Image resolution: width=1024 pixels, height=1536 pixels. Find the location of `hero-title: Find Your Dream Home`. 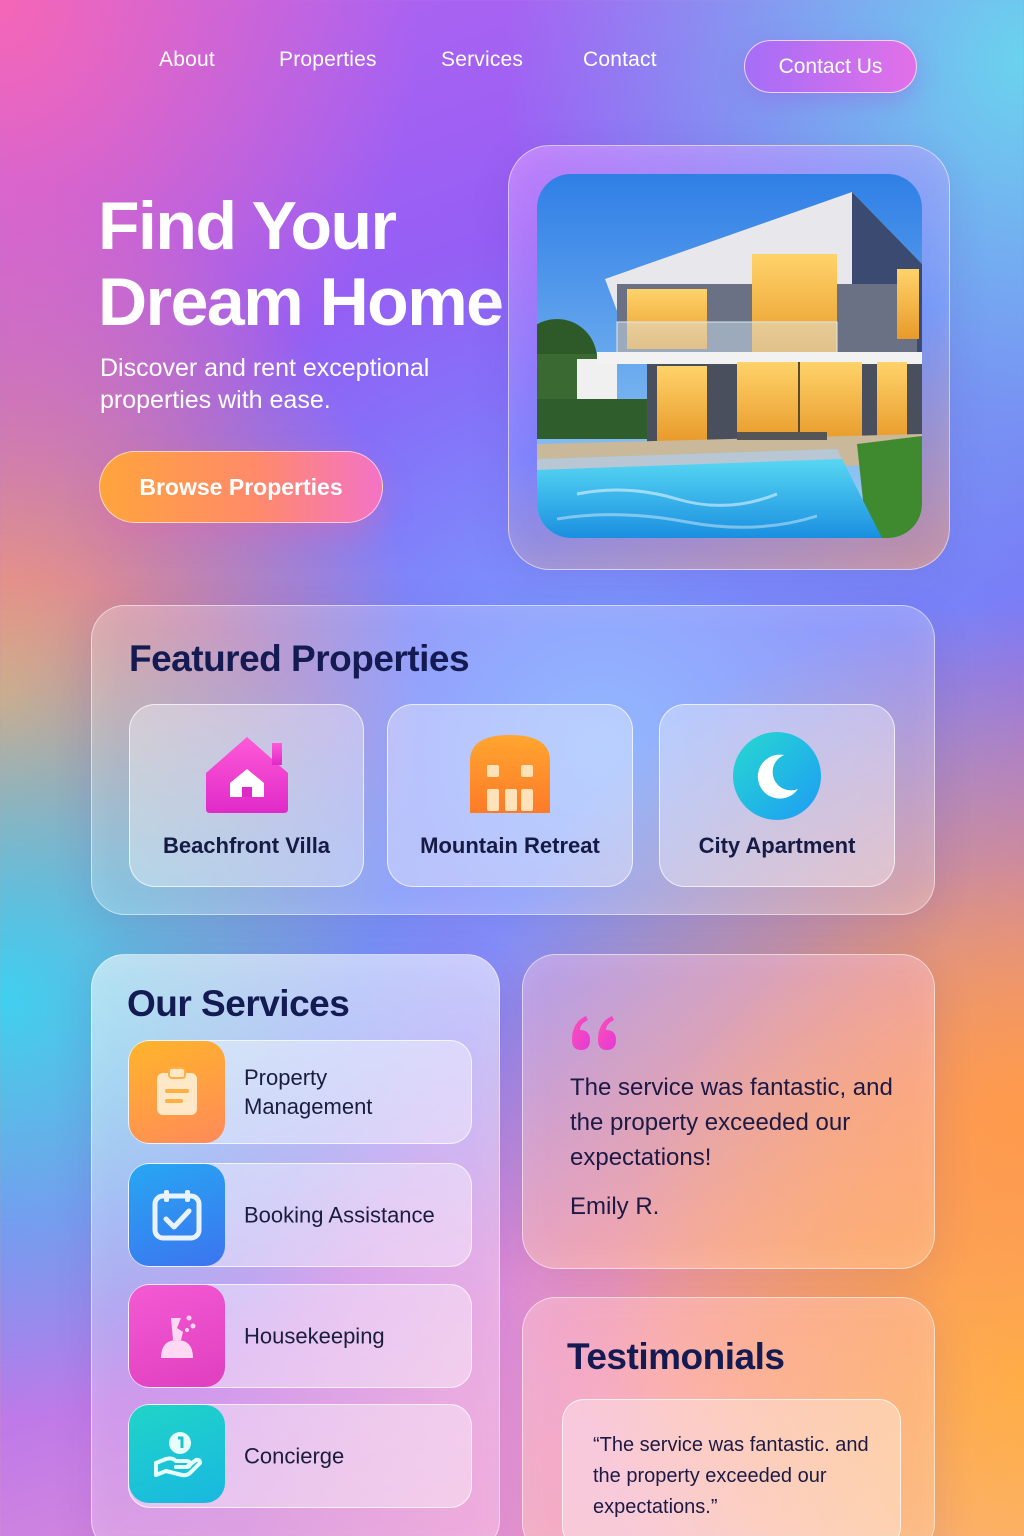

hero-title: Find Your Dream Home is located at coordinates (308, 264).